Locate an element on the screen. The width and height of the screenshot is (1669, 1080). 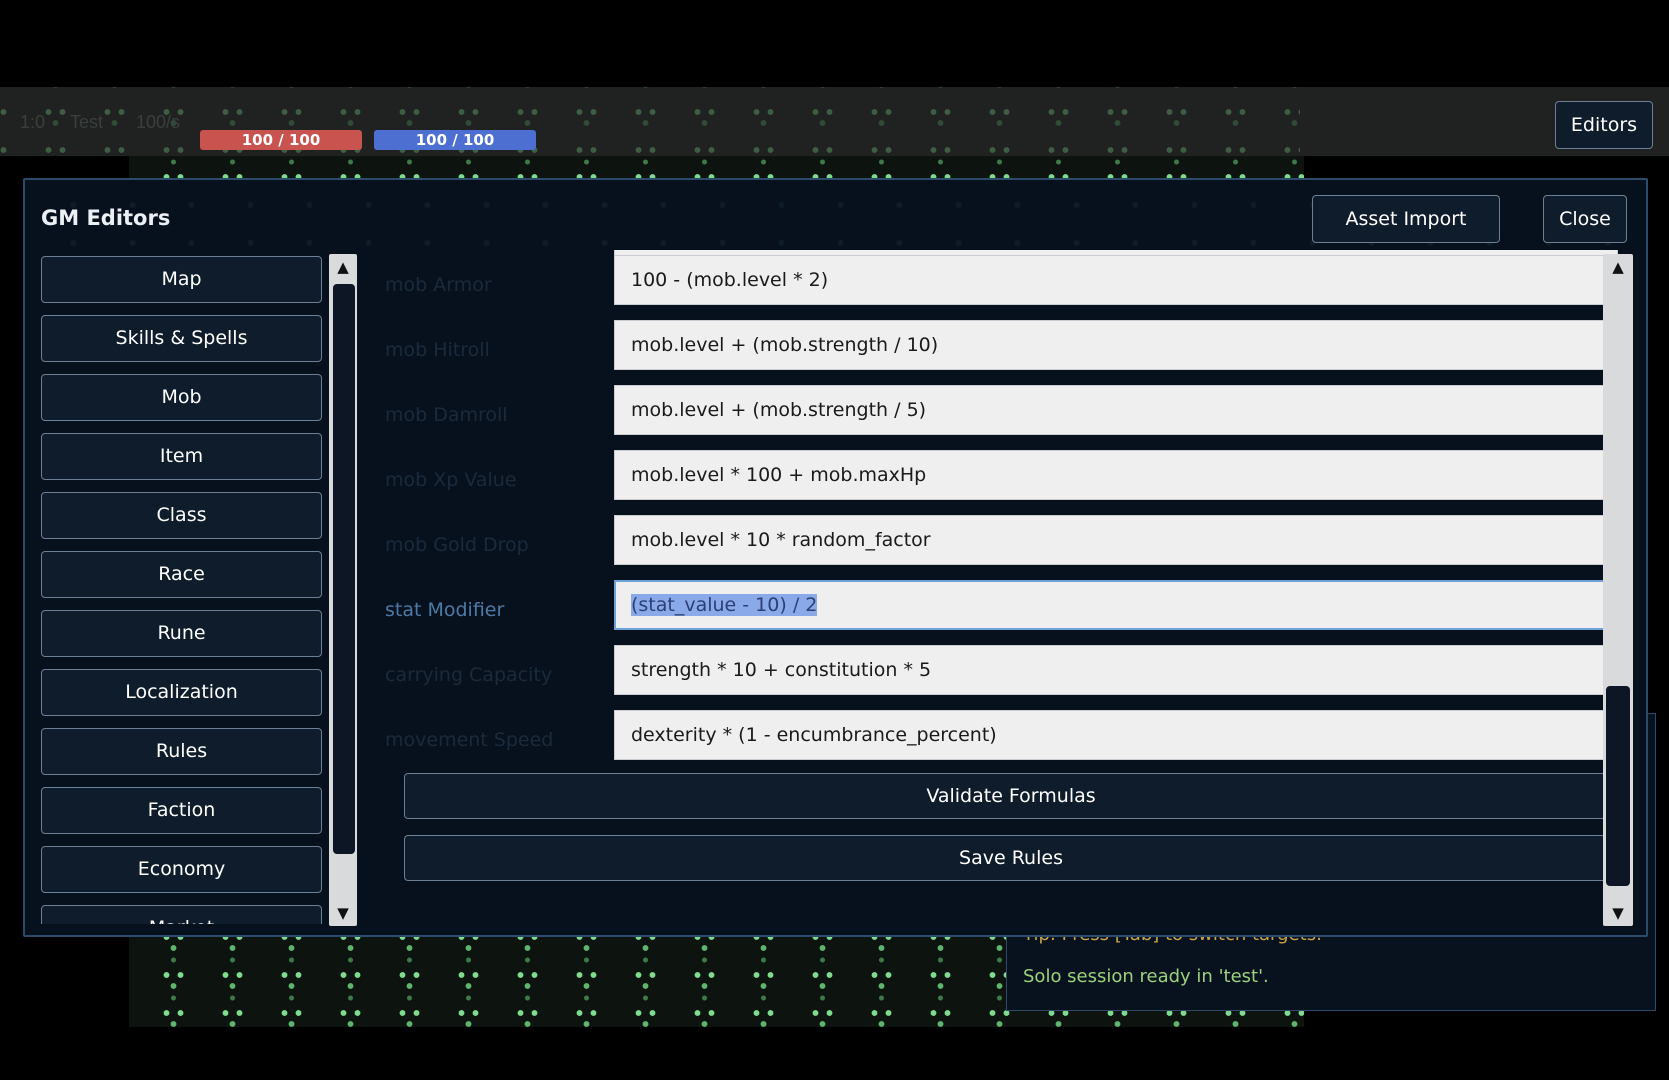
sidebar-item-class: Class is located at coordinates (181, 515).